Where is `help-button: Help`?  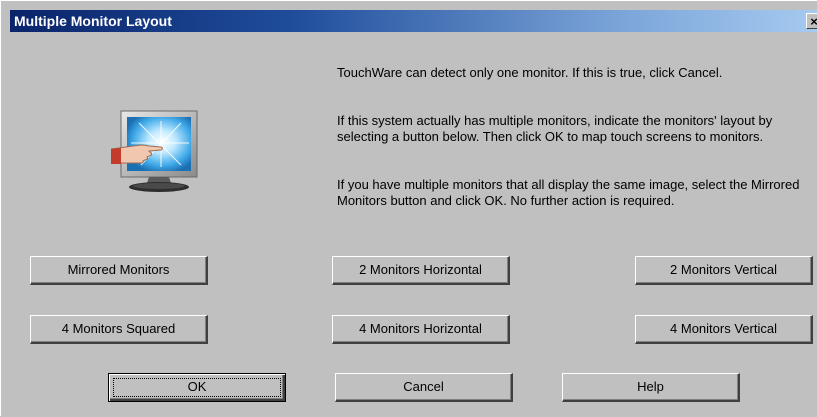
help-button: Help is located at coordinates (651, 387).